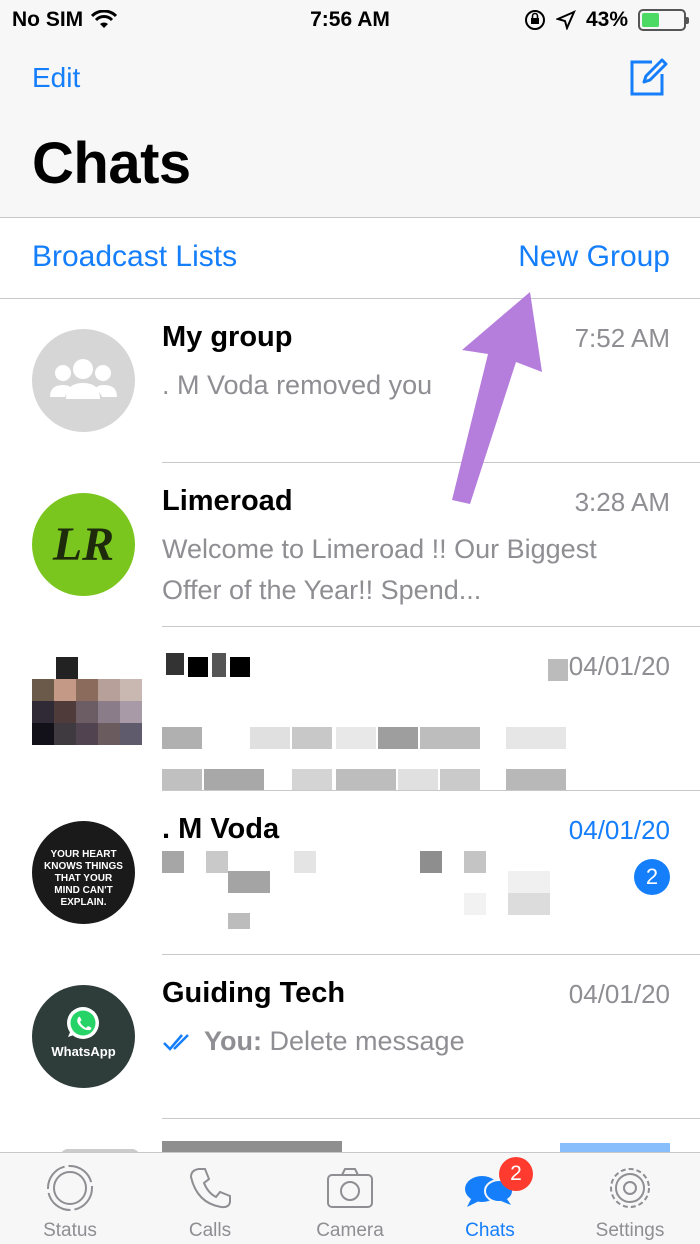 The width and height of the screenshot is (700, 1244). Describe the element at coordinates (630, 1188) in the screenshot. I see `gear-icon` at that location.